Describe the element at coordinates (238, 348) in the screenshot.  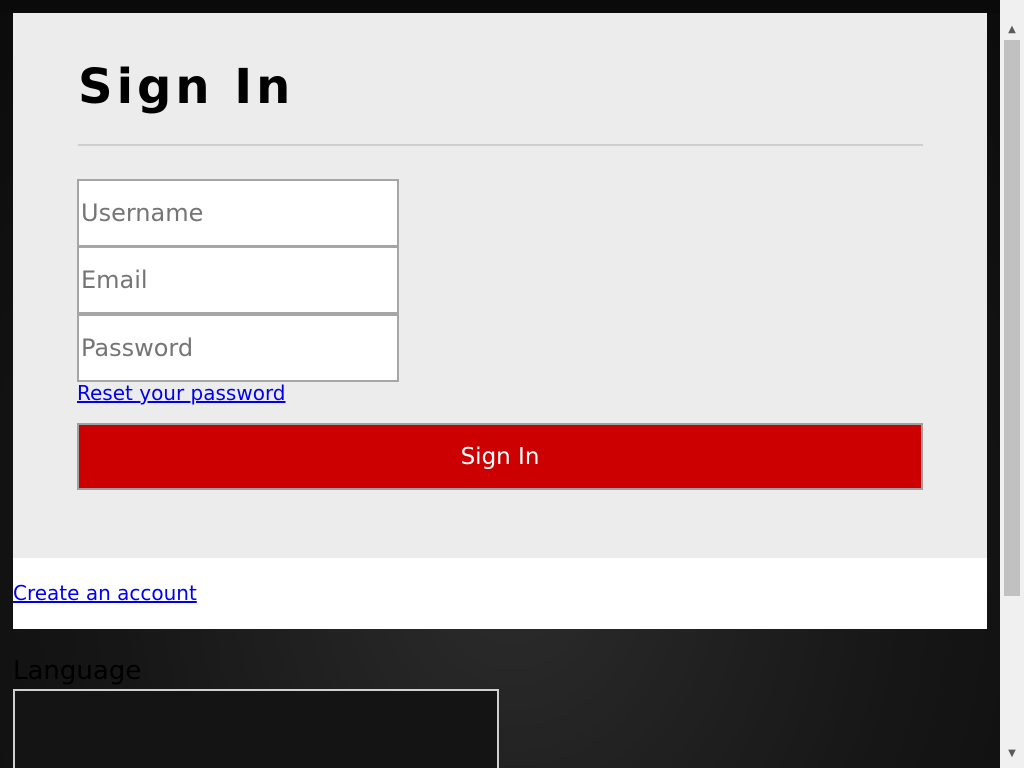
I see `password-input` at that location.